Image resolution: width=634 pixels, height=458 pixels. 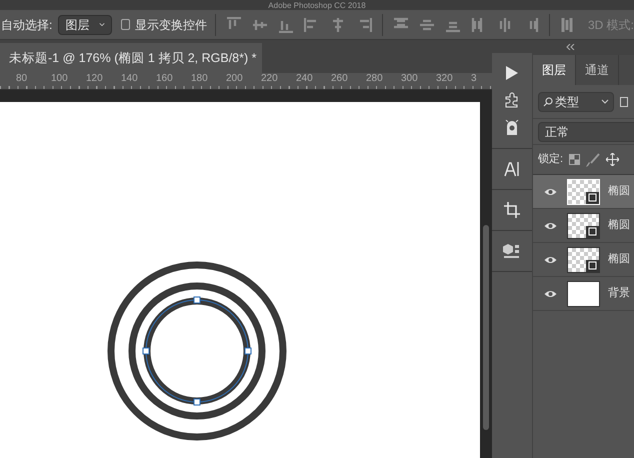 I want to click on play-icon, so click(x=512, y=72).